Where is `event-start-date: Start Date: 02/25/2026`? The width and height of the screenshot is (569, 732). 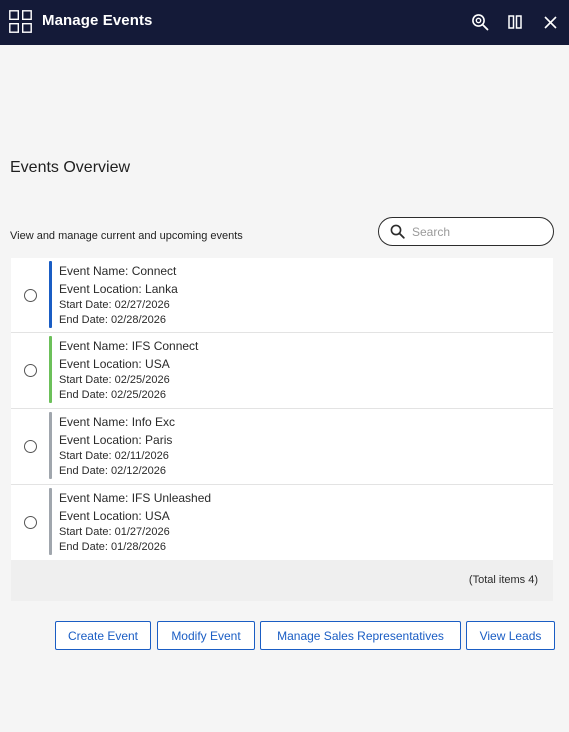 event-start-date: Start Date: 02/25/2026 is located at coordinates (114, 380).